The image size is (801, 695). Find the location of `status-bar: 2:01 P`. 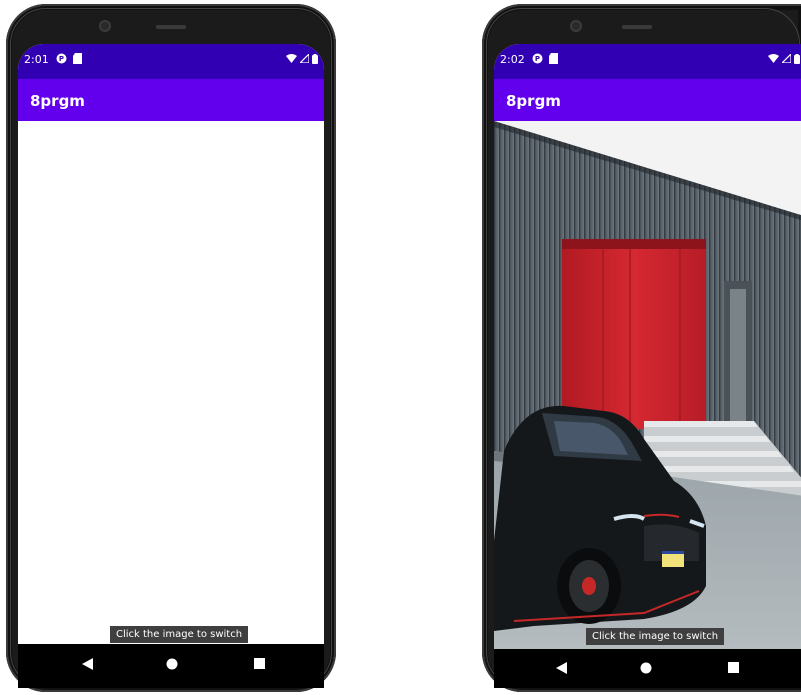

status-bar: 2:01 P is located at coordinates (171, 61).